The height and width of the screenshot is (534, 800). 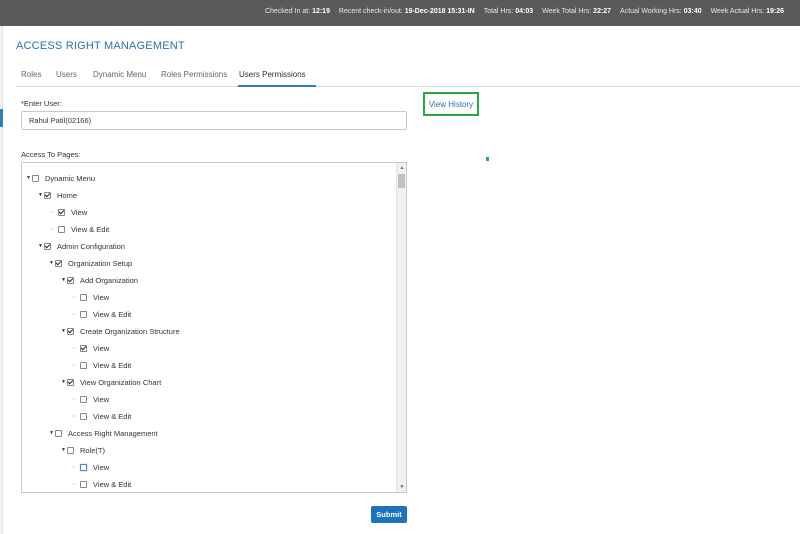 I want to click on tree-item: ▼ Add Organization, so click(x=99, y=280).